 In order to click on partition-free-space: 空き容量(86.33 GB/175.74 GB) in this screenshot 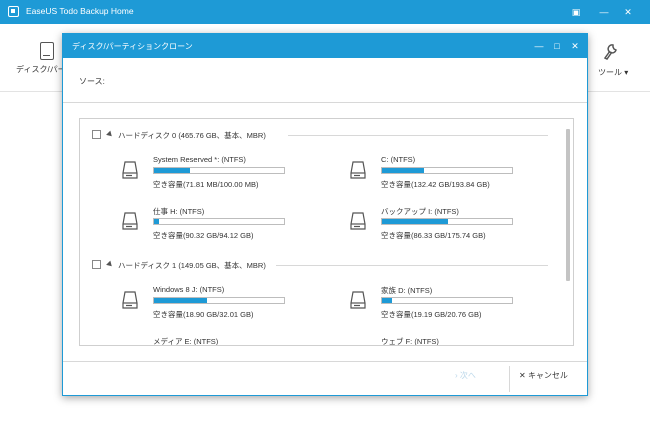, I will do `click(433, 235)`.